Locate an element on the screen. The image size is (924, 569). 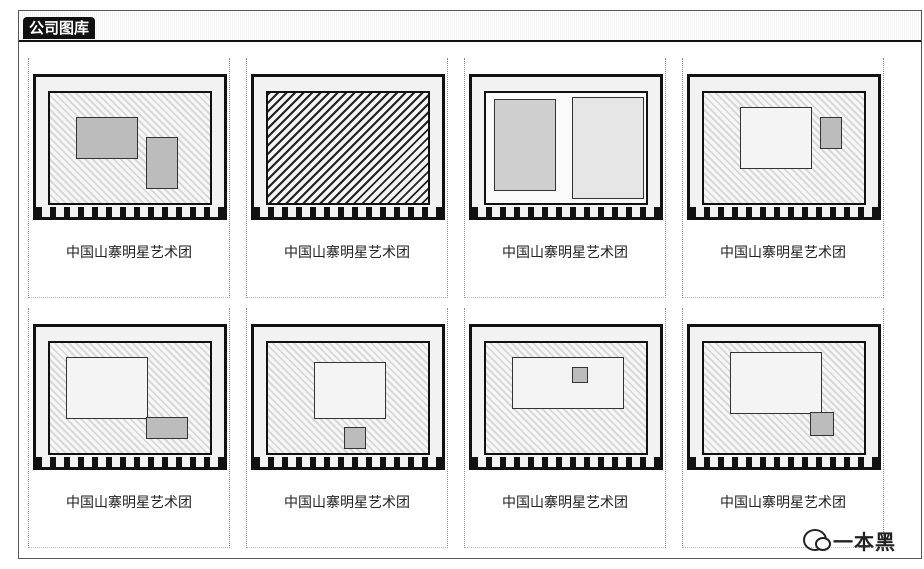
section-header: 公司图库 is located at coordinates (470, 26).